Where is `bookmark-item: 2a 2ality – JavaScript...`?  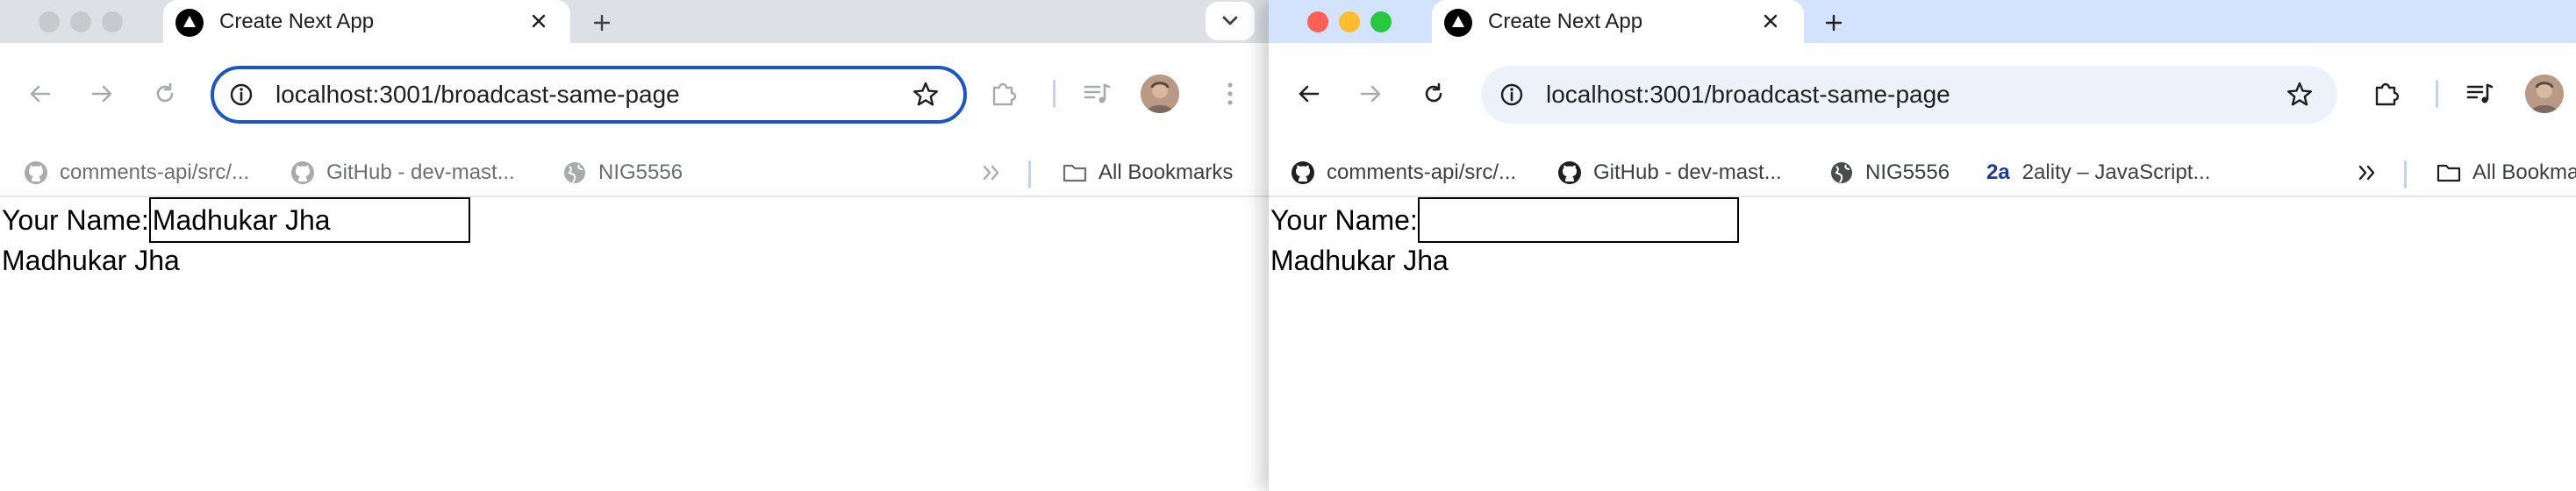
bookmark-item: 2a 2ality – JavaScript... is located at coordinates (2098, 173).